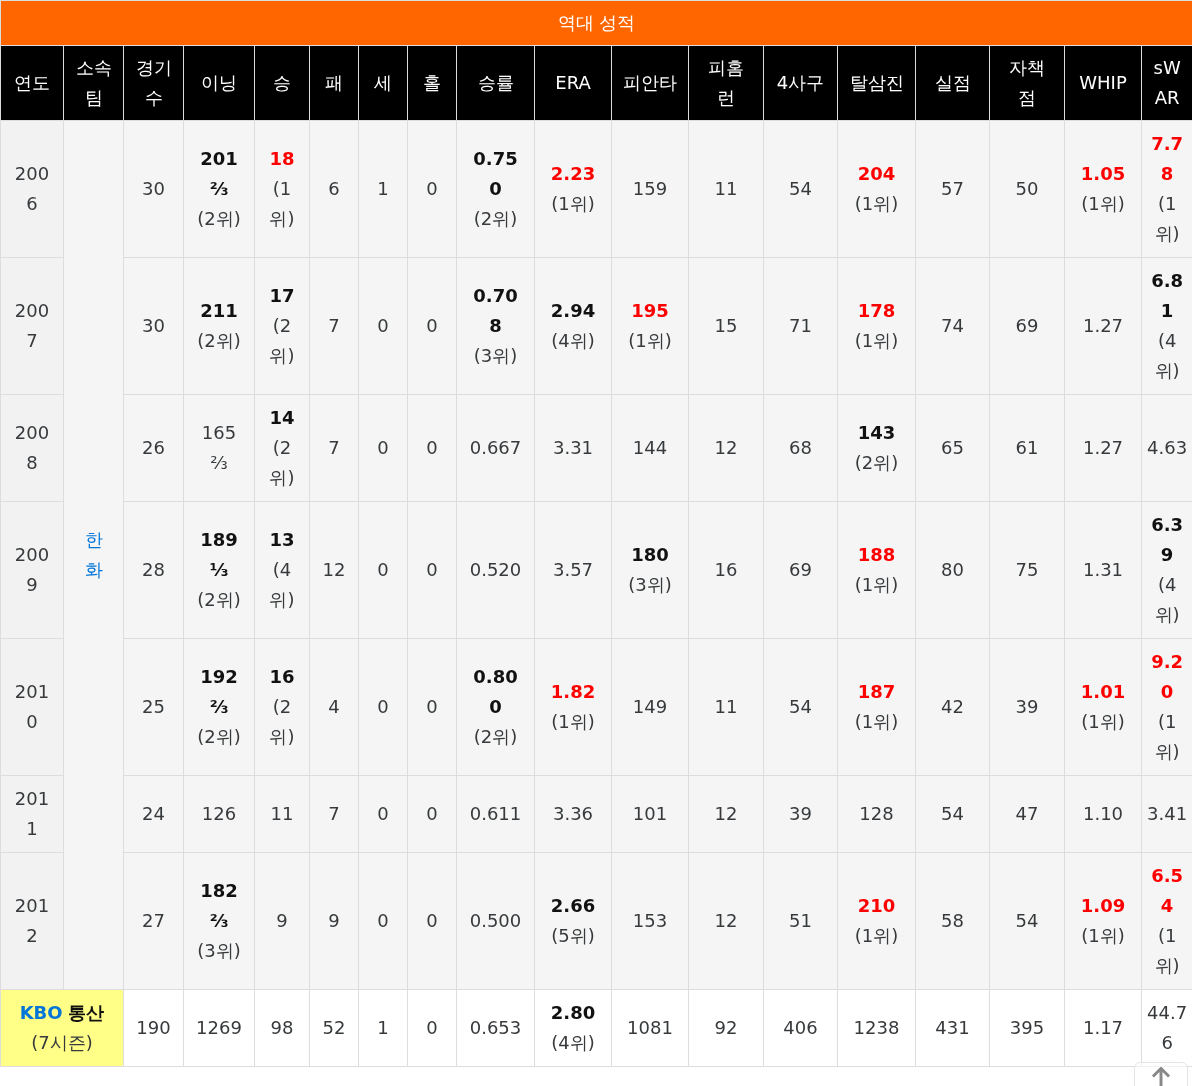 This screenshot has width=1192, height=1086. I want to click on stat-value: 4, so click(334, 707).